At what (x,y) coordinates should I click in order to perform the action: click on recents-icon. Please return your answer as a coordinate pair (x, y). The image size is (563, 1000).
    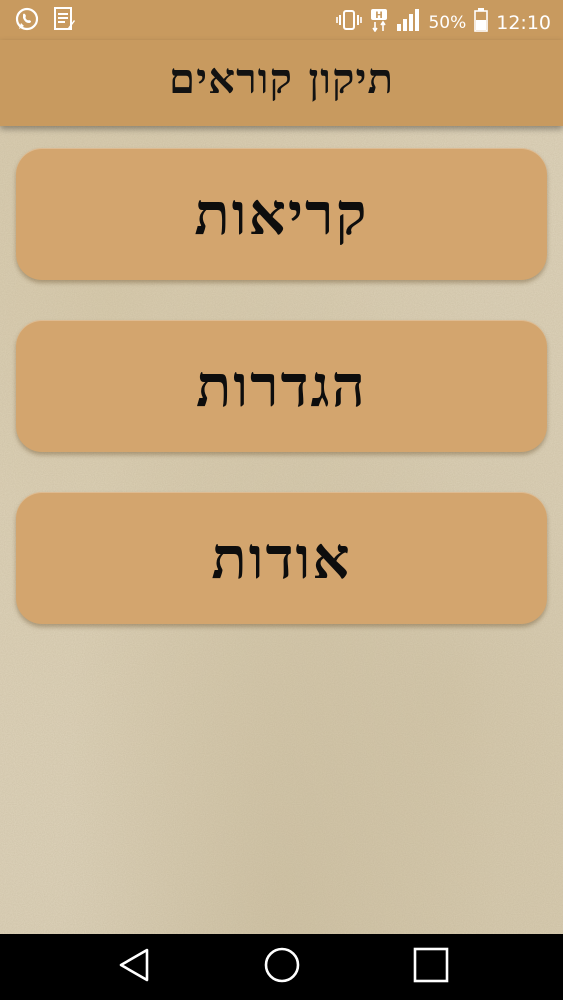
    Looking at the image, I should click on (431, 967).